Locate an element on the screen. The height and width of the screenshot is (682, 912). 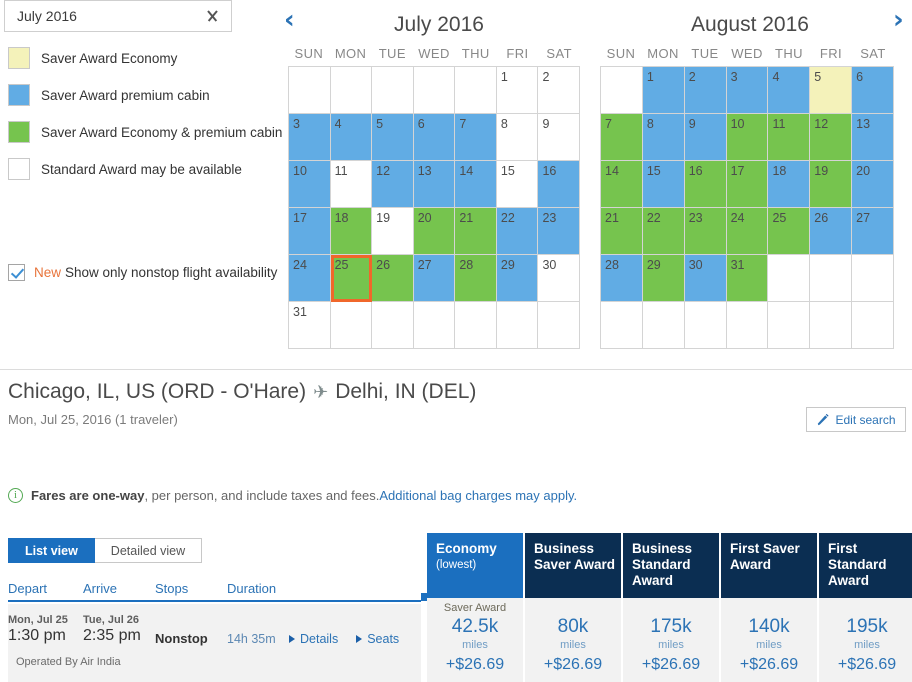
fare-cell: 175k miles +$26.69 is located at coordinates (671, 640).